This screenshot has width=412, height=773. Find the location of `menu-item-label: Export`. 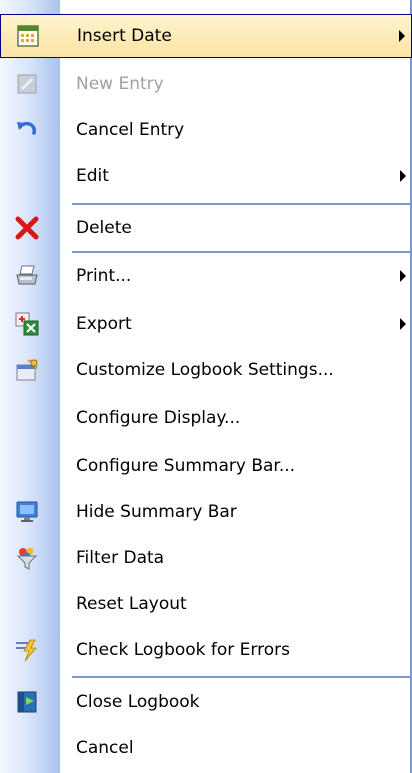

menu-item-label: Export is located at coordinates (104, 324).